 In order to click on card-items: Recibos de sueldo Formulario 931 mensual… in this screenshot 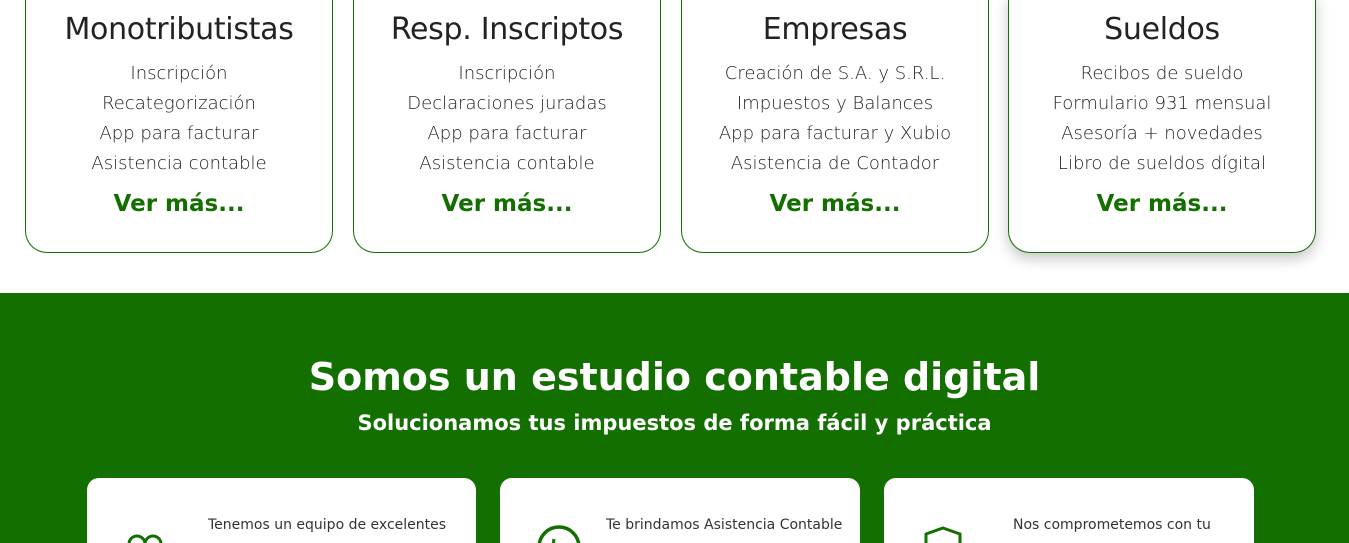, I will do `click(1162, 119)`.